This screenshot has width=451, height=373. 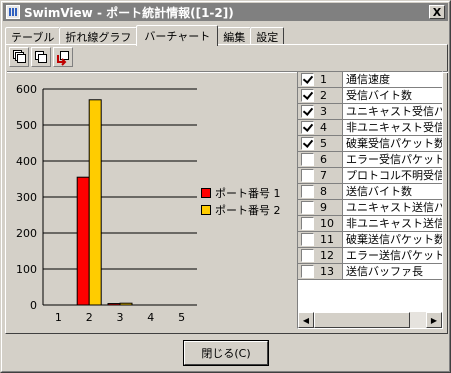 What do you see at coordinates (63, 57) in the screenshot?
I see `export-button` at bounding box center [63, 57].